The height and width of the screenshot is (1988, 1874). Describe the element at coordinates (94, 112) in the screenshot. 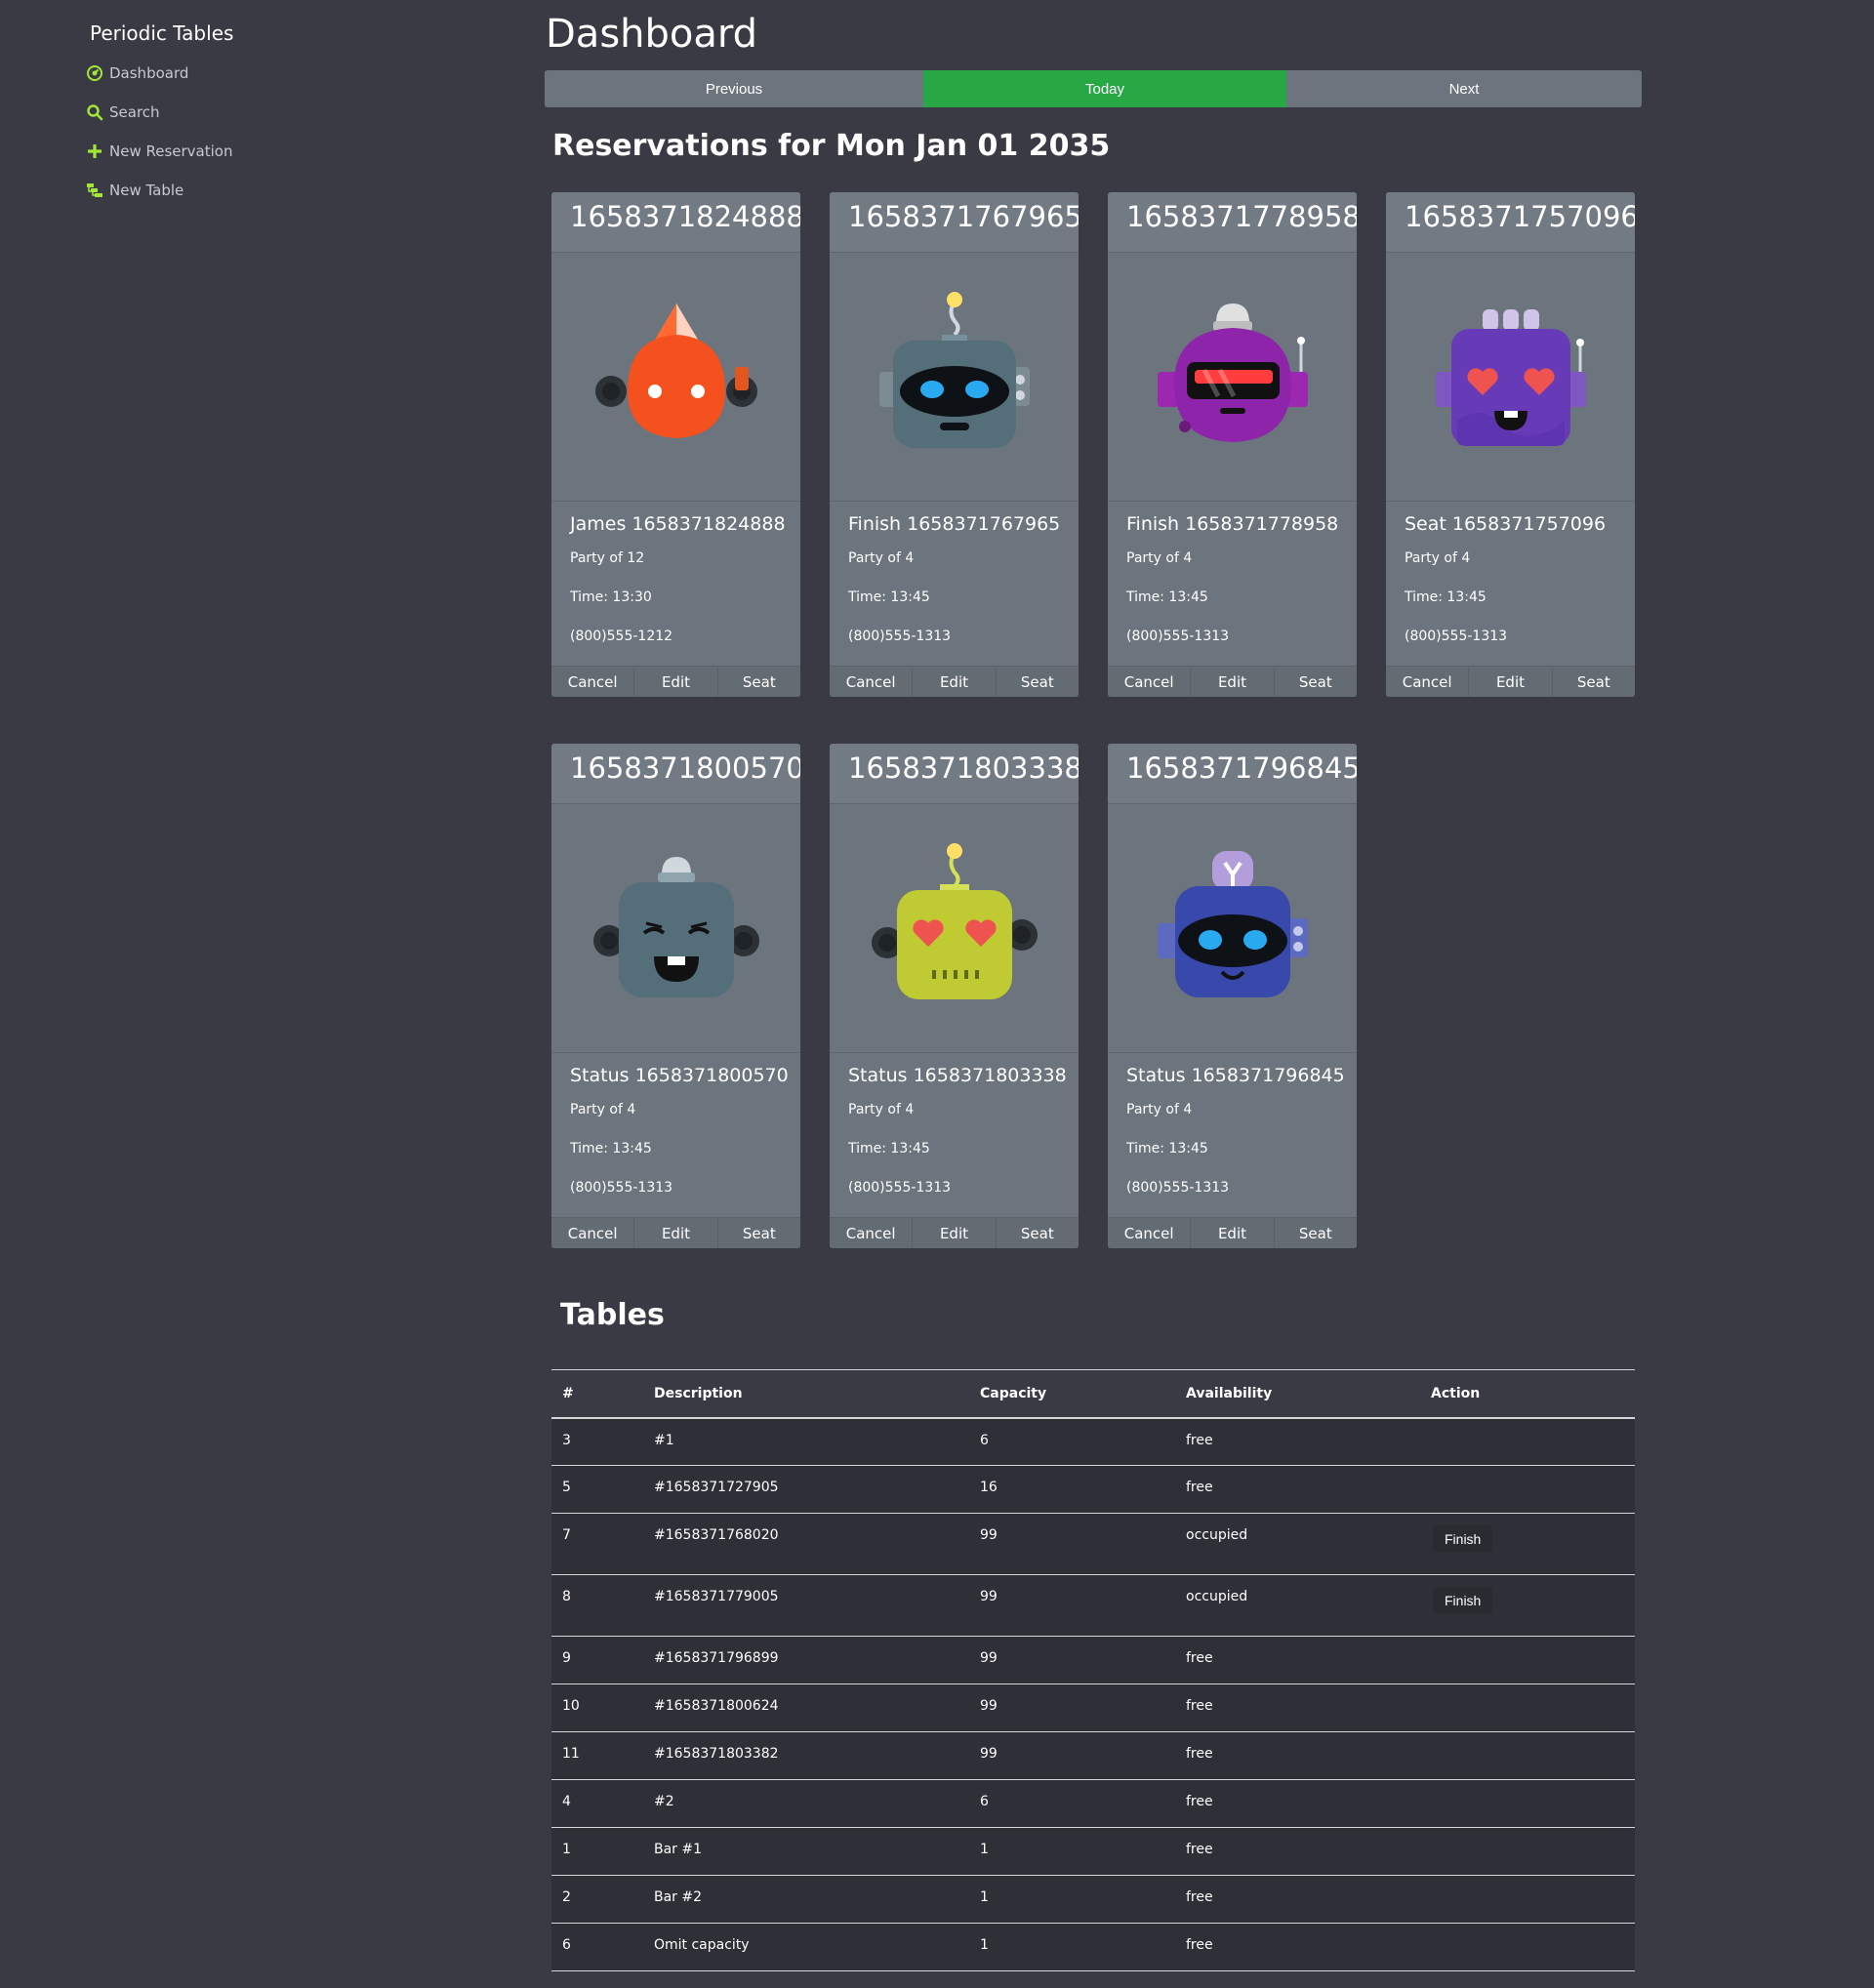

I see `search-icon` at that location.